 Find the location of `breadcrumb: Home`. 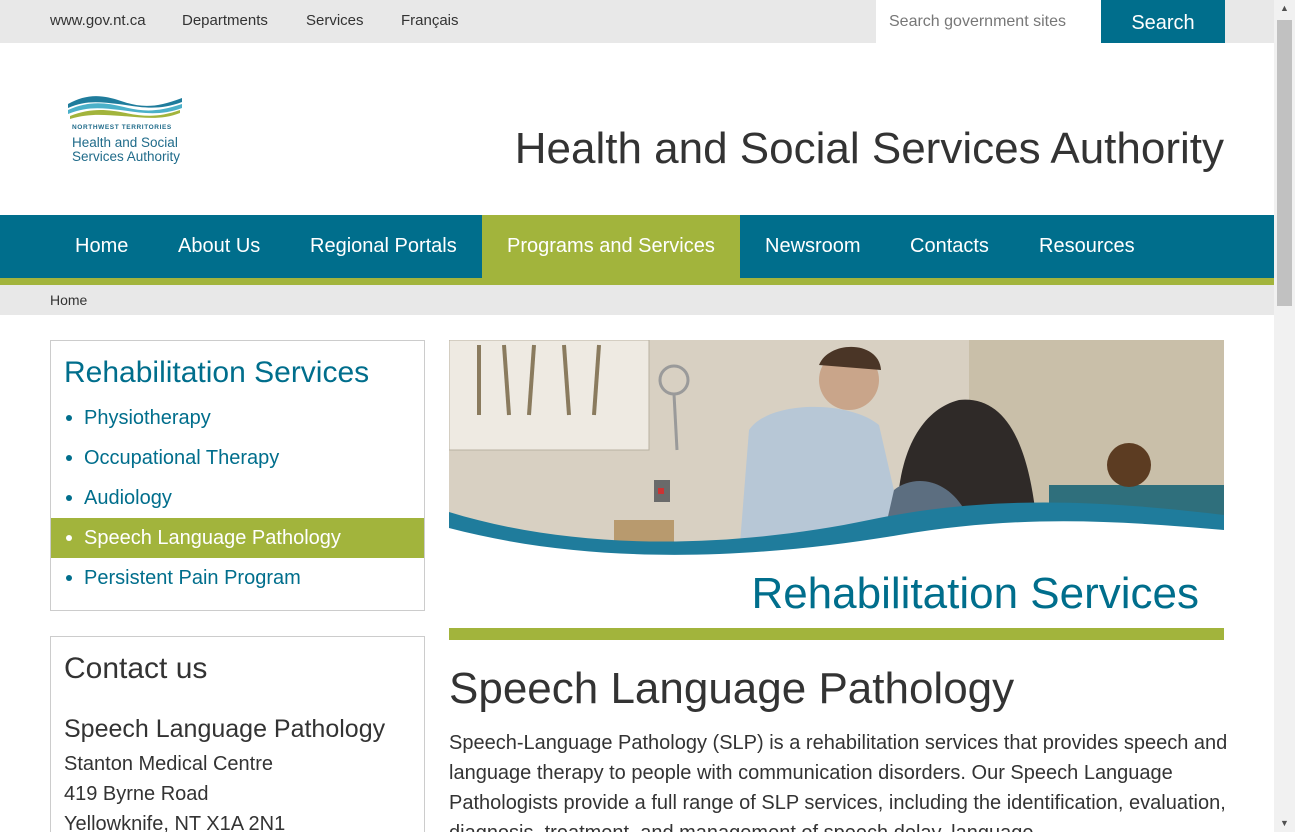

breadcrumb: Home is located at coordinates (637, 300).